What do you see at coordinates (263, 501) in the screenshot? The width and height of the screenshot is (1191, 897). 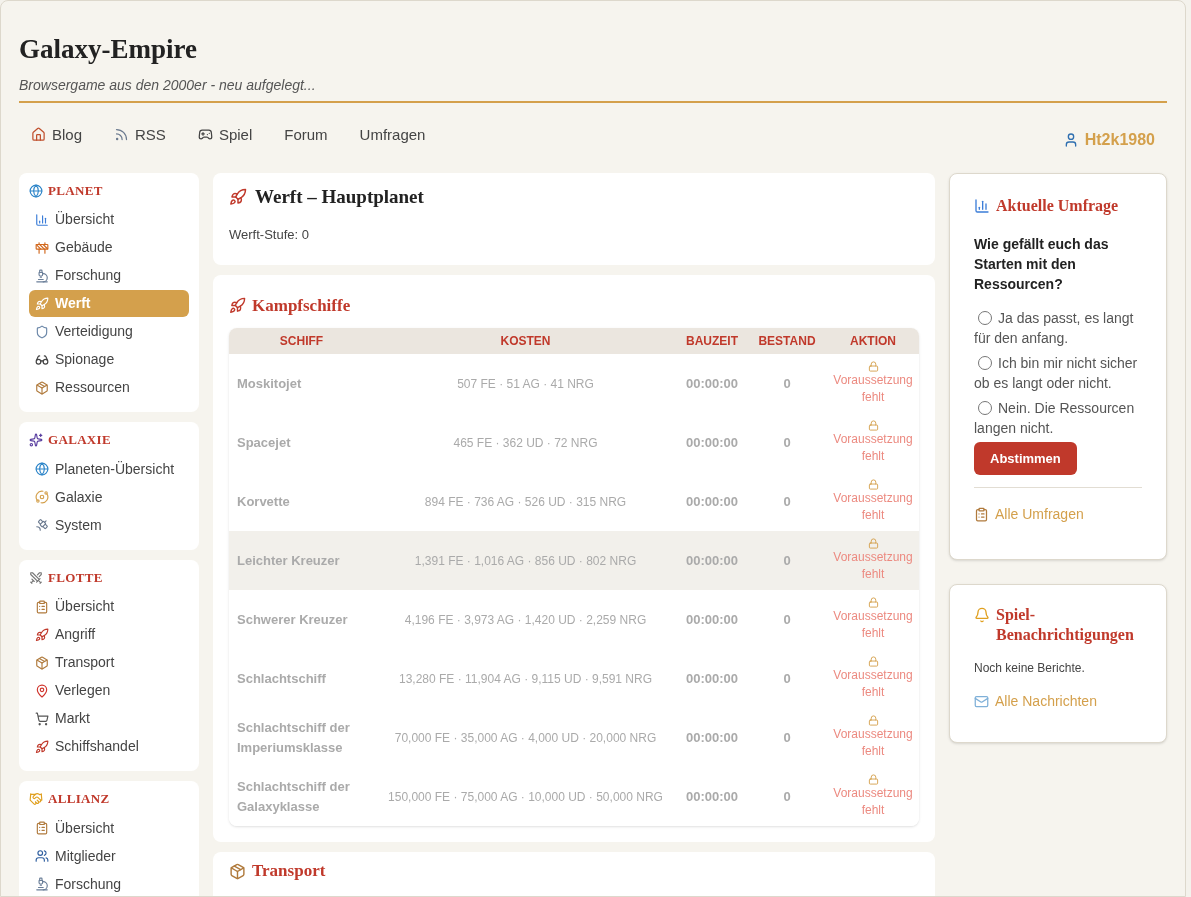 I see `ship-name: Korvette` at bounding box center [263, 501].